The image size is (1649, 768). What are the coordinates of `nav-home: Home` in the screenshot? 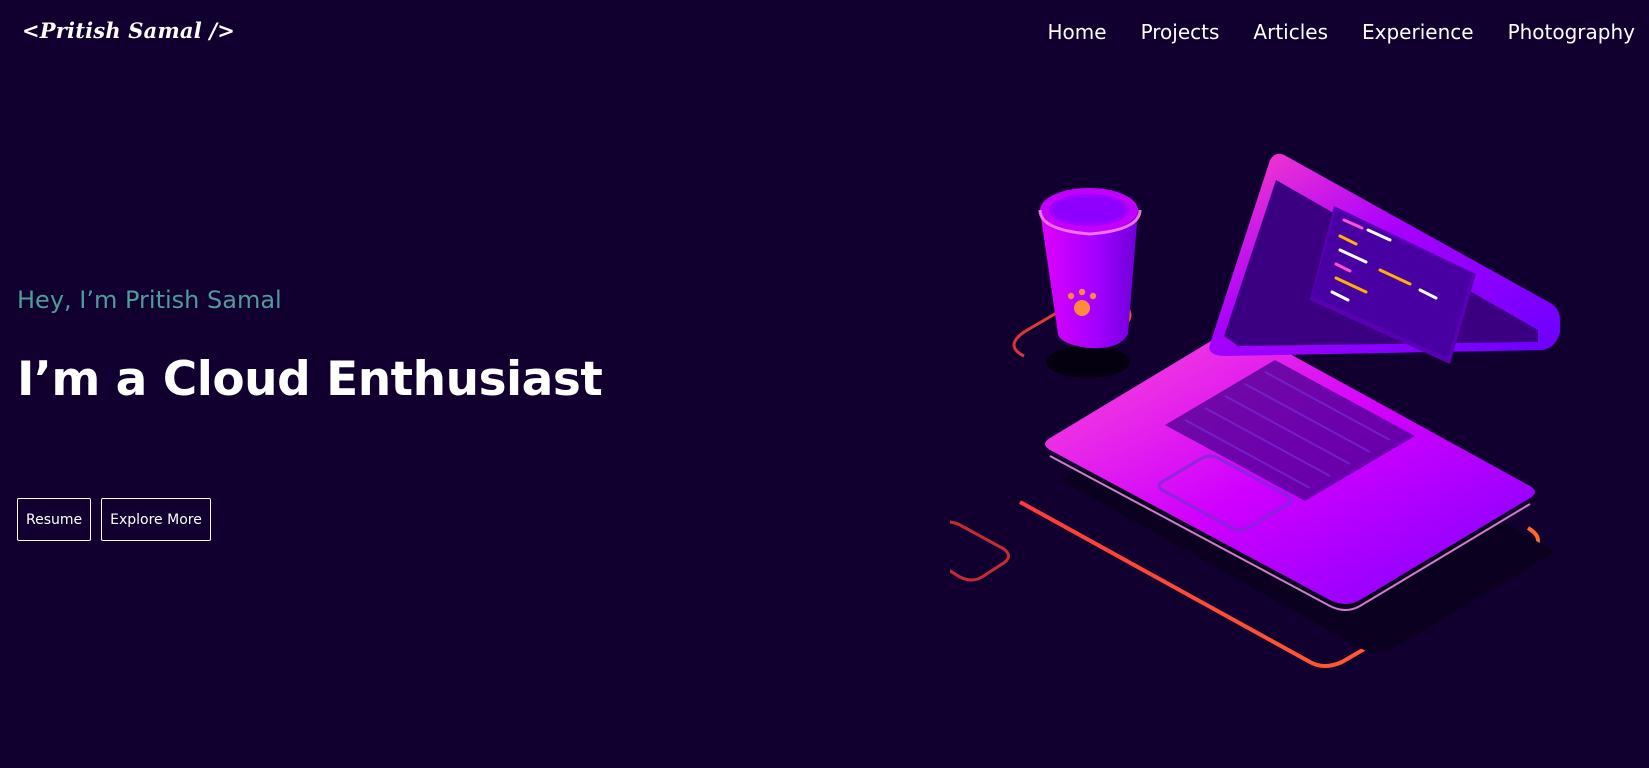 It's located at (1077, 32).